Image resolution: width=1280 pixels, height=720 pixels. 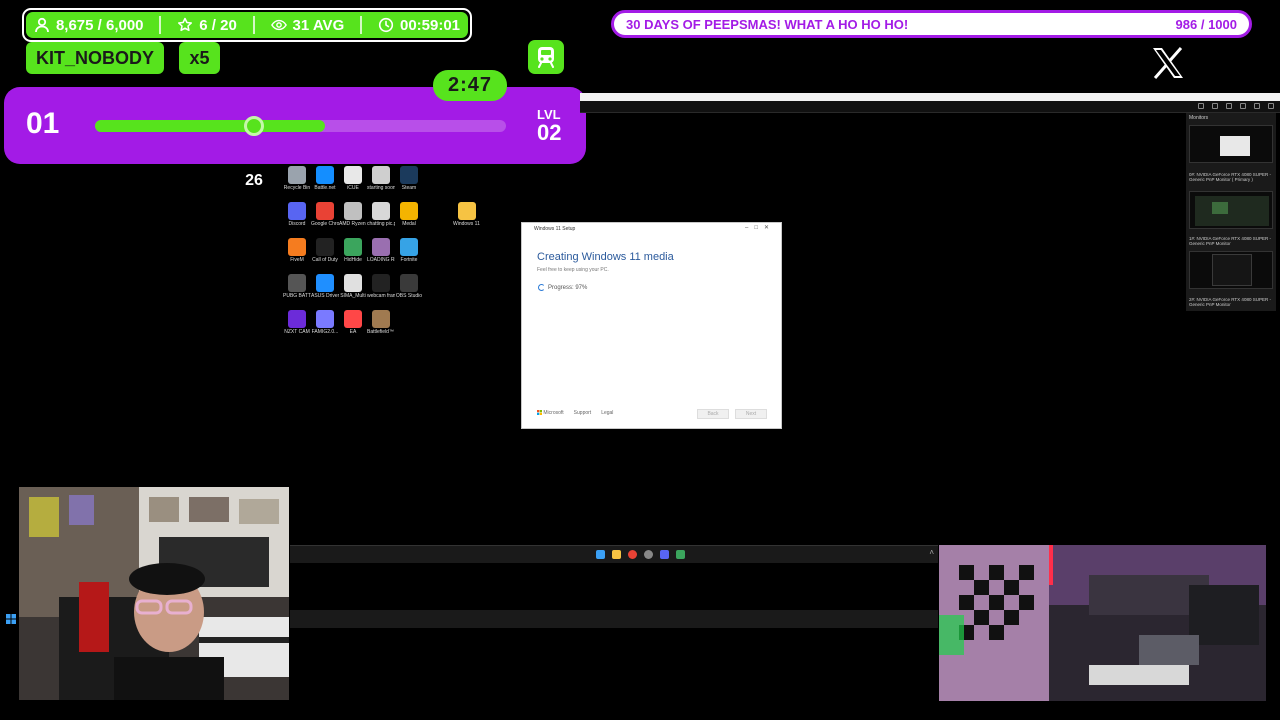 I want to click on minimize-icon: –, so click(x=749, y=228).